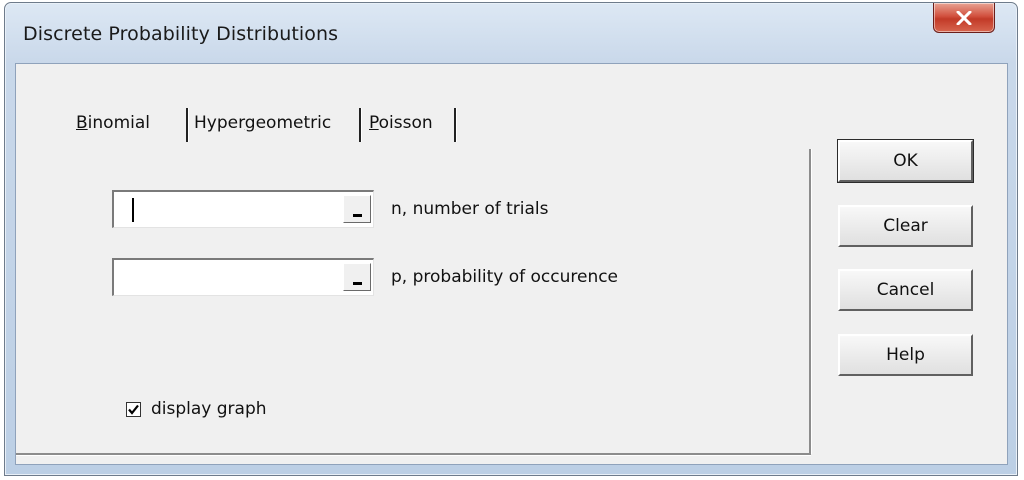 The image size is (1024, 480). Describe the element at coordinates (374, 123) in the screenshot. I see `tab-poisson-label-accel: P` at that location.